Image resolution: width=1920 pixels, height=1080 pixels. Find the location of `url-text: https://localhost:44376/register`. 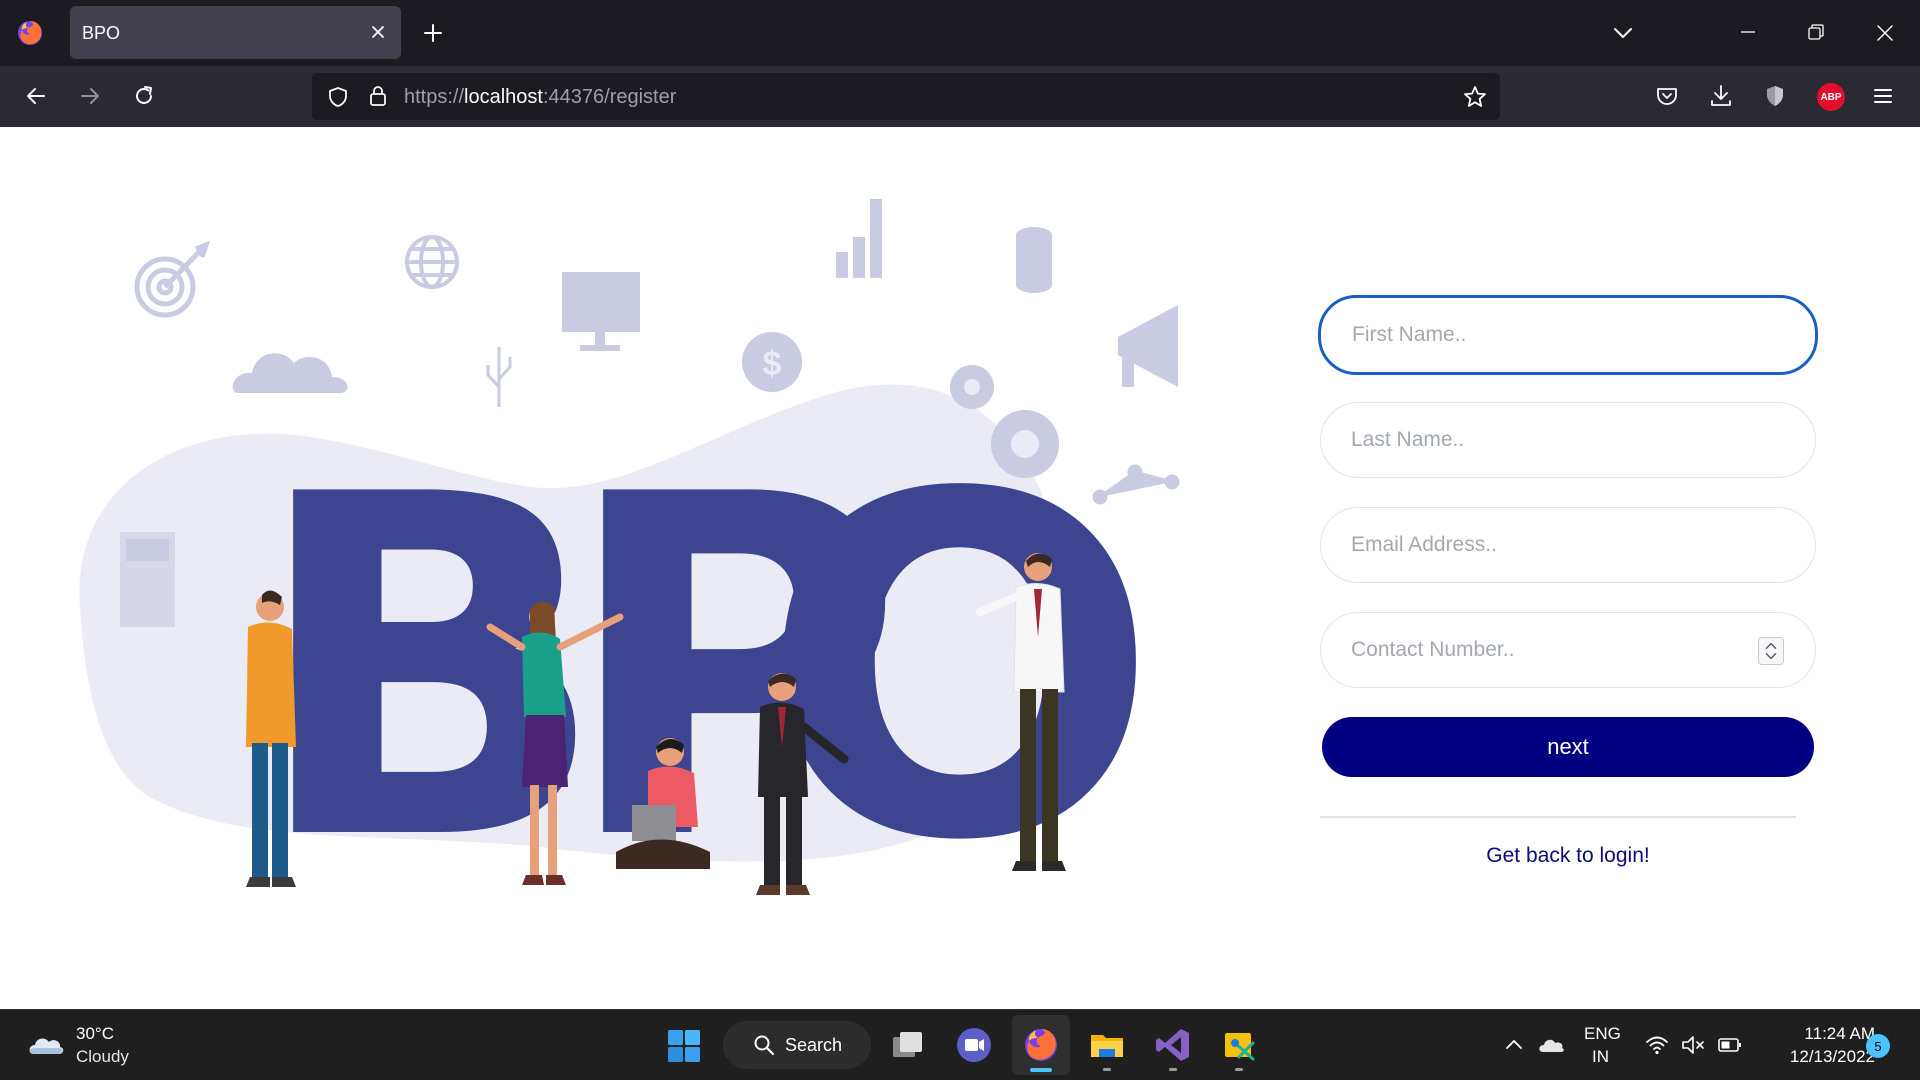

url-text: https://localhost:44376/register is located at coordinates (540, 97).